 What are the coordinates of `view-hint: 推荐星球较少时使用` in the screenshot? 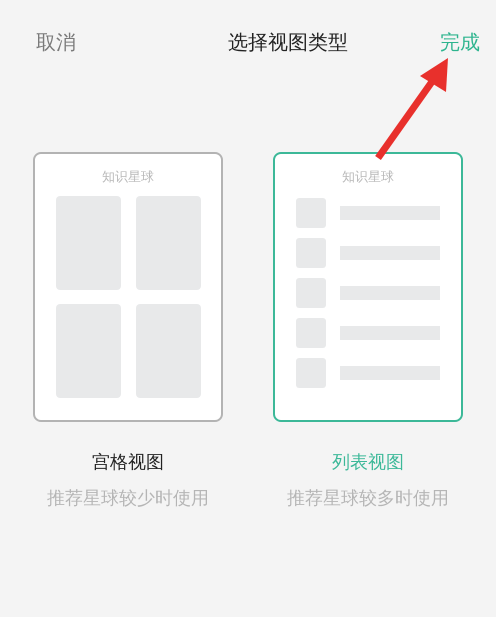 It's located at (128, 498).